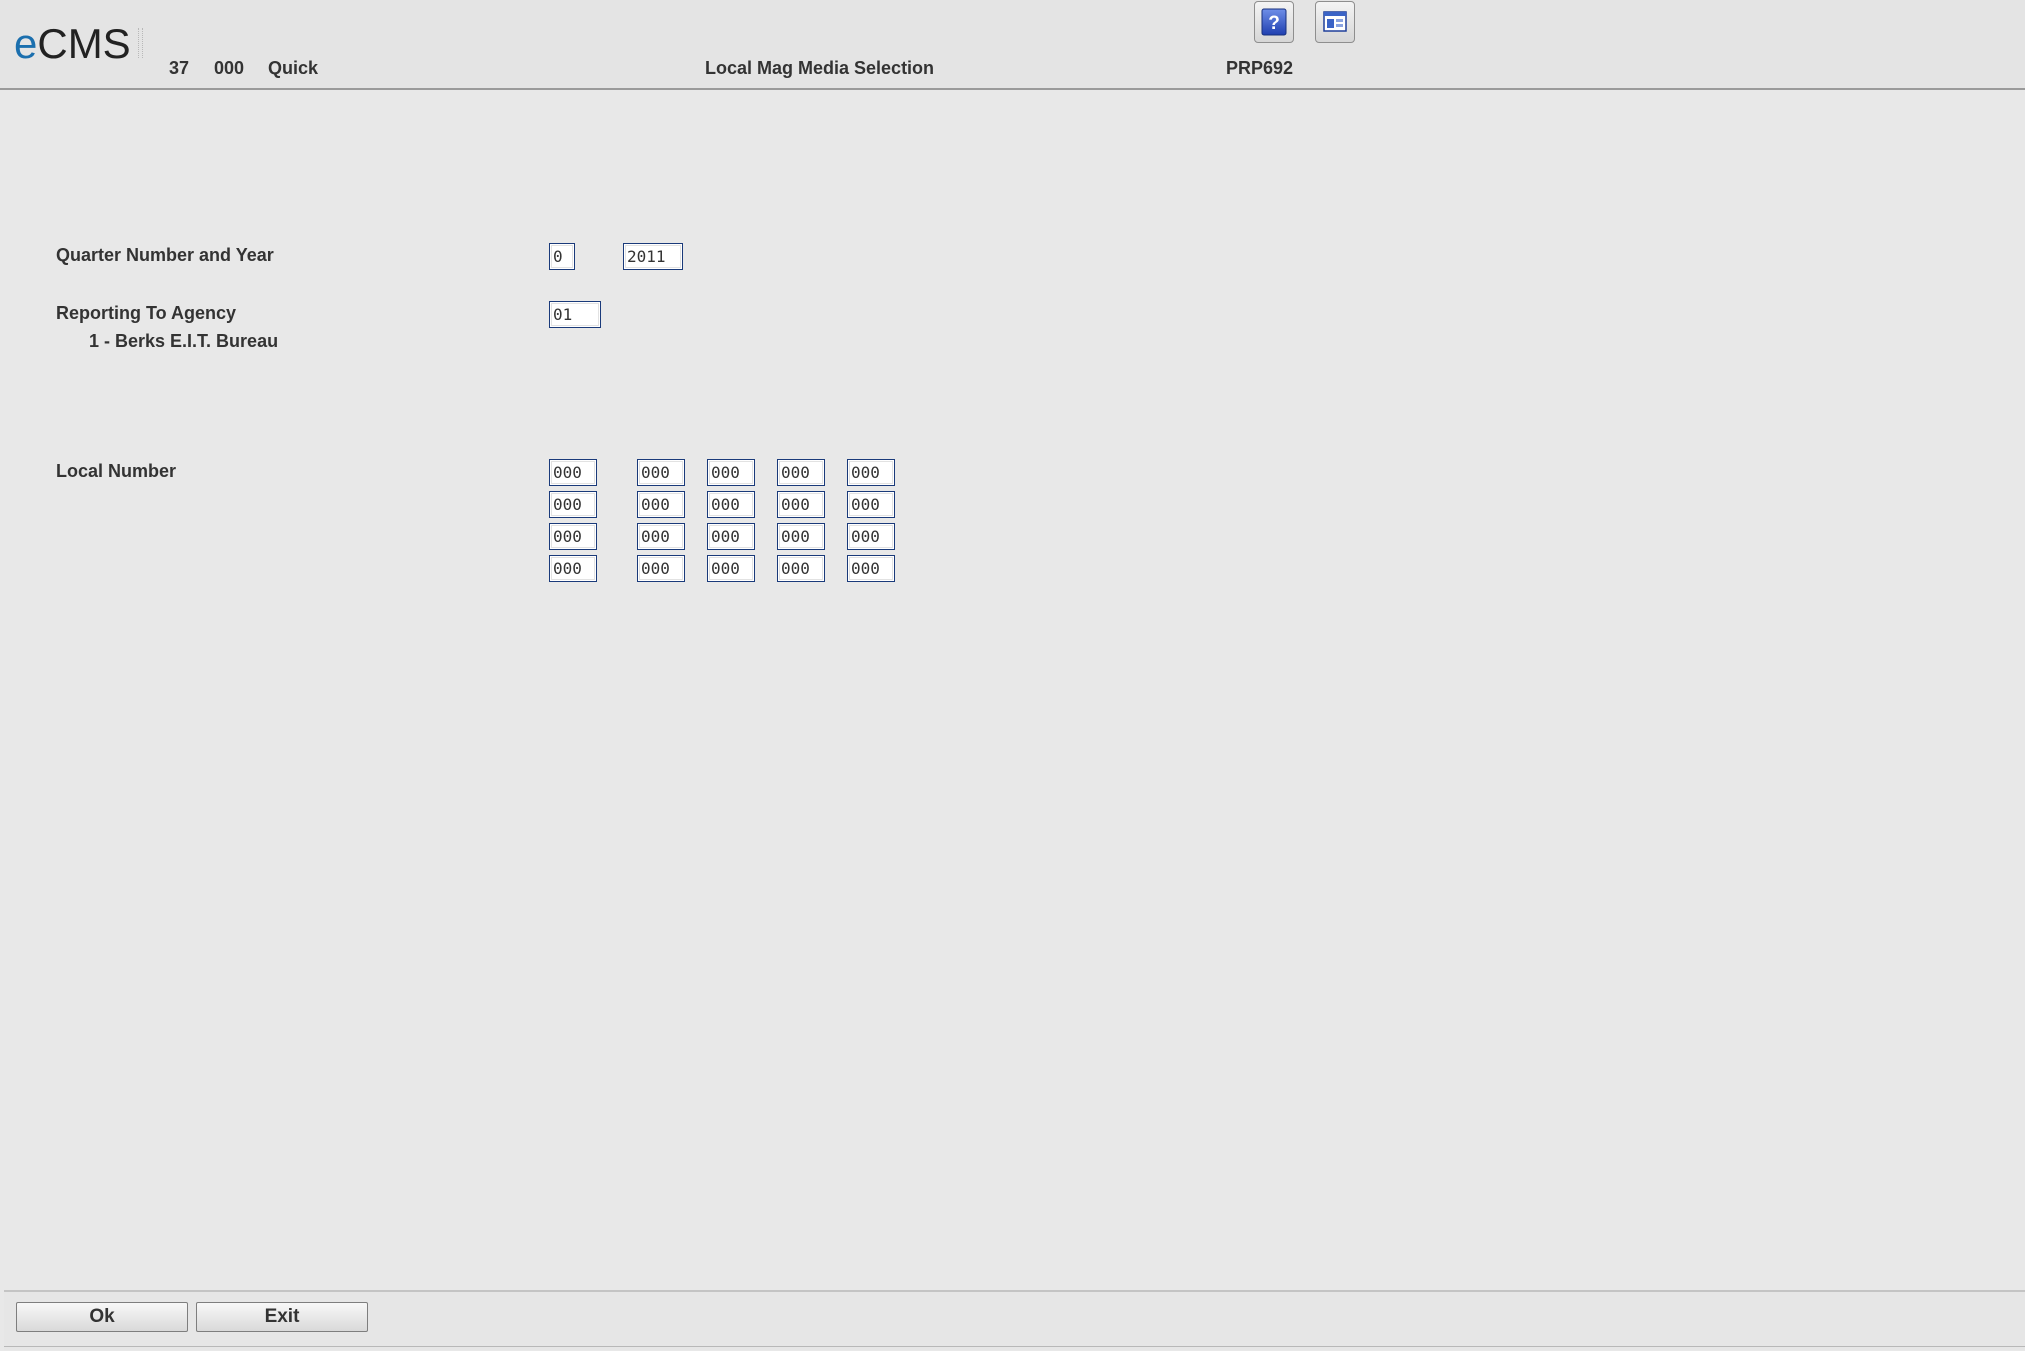 Image resolution: width=2025 pixels, height=1351 pixels. I want to click on quarter-number-field: 0, so click(562, 256).